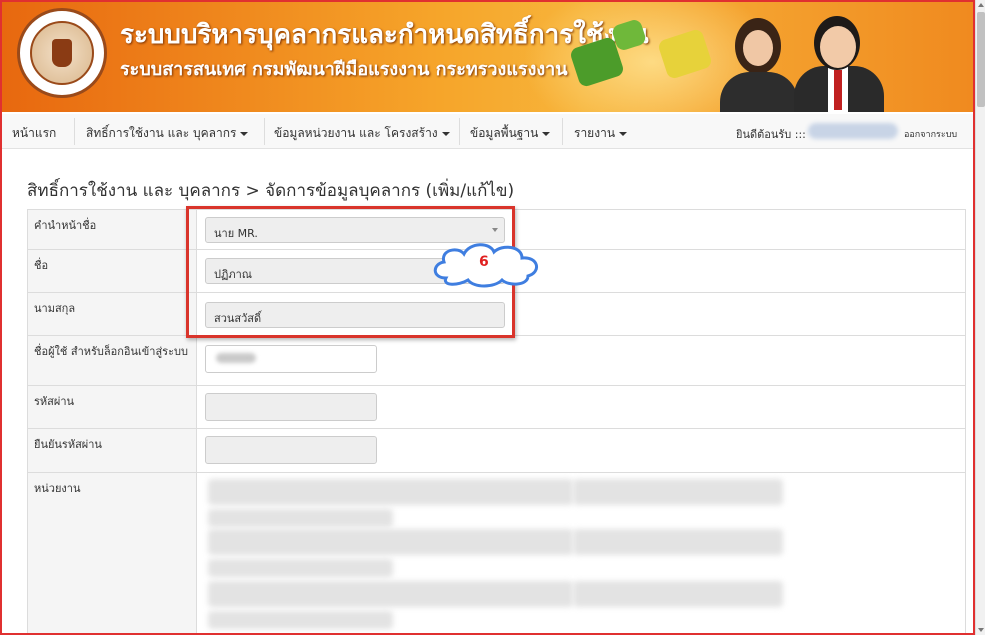  I want to click on nav-units-menu: ข้อมูลหน่วยงาน และ โครงสร้าง, so click(362, 133).